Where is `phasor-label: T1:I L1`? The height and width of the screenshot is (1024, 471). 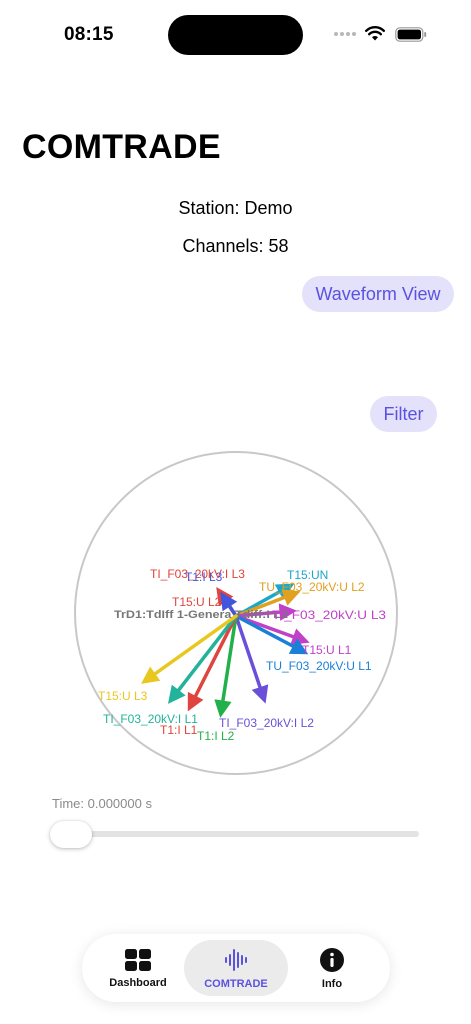 phasor-label: T1:I L1 is located at coordinates (179, 730).